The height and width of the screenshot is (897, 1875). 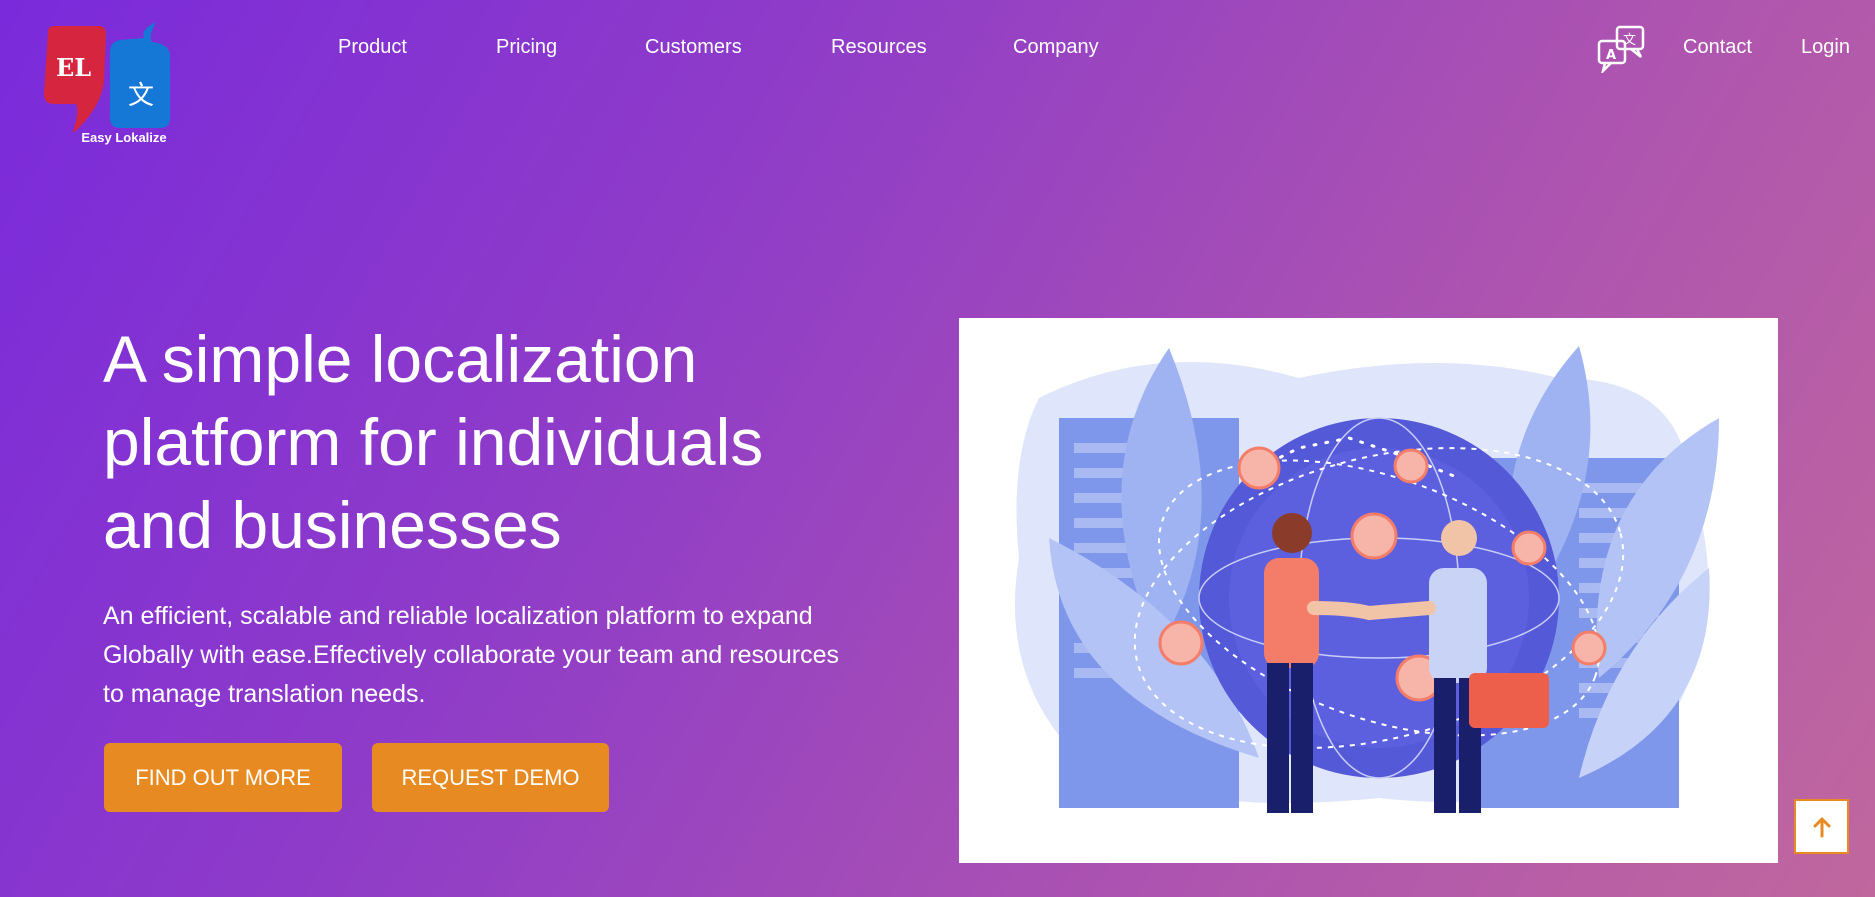 I want to click on logo-el-text: EL, so click(x=73, y=67).